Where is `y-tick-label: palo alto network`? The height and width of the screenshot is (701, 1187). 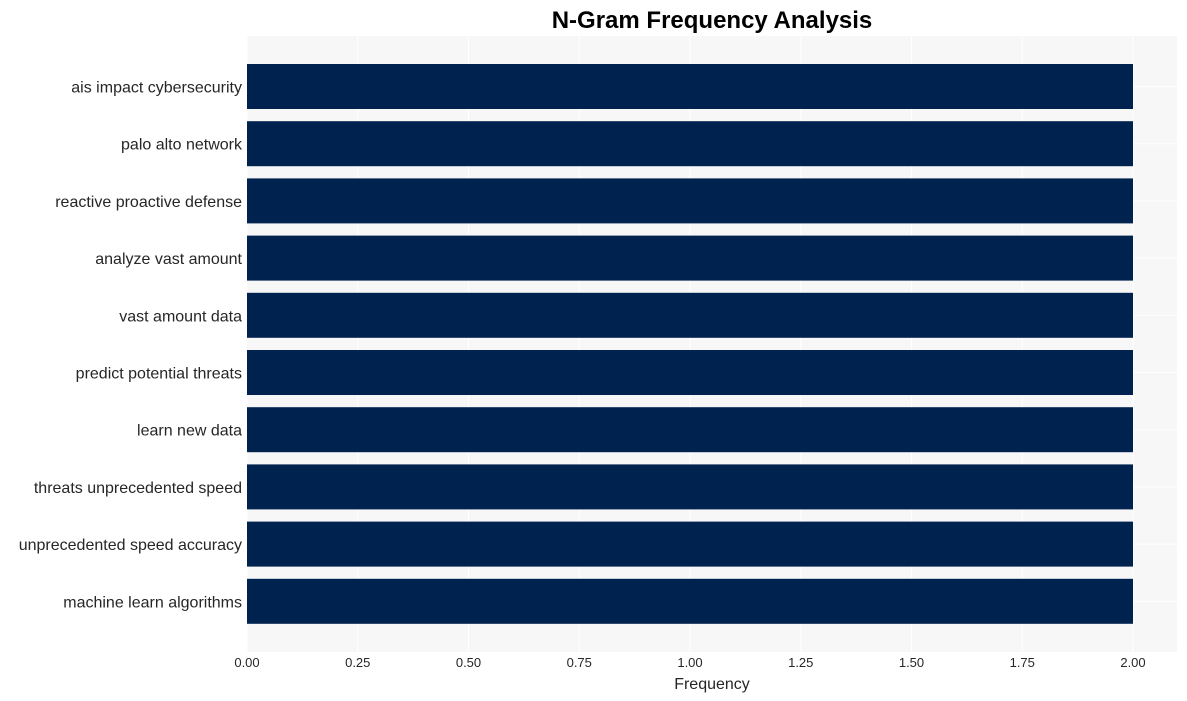
y-tick-label: palo alto network is located at coordinates (182, 145).